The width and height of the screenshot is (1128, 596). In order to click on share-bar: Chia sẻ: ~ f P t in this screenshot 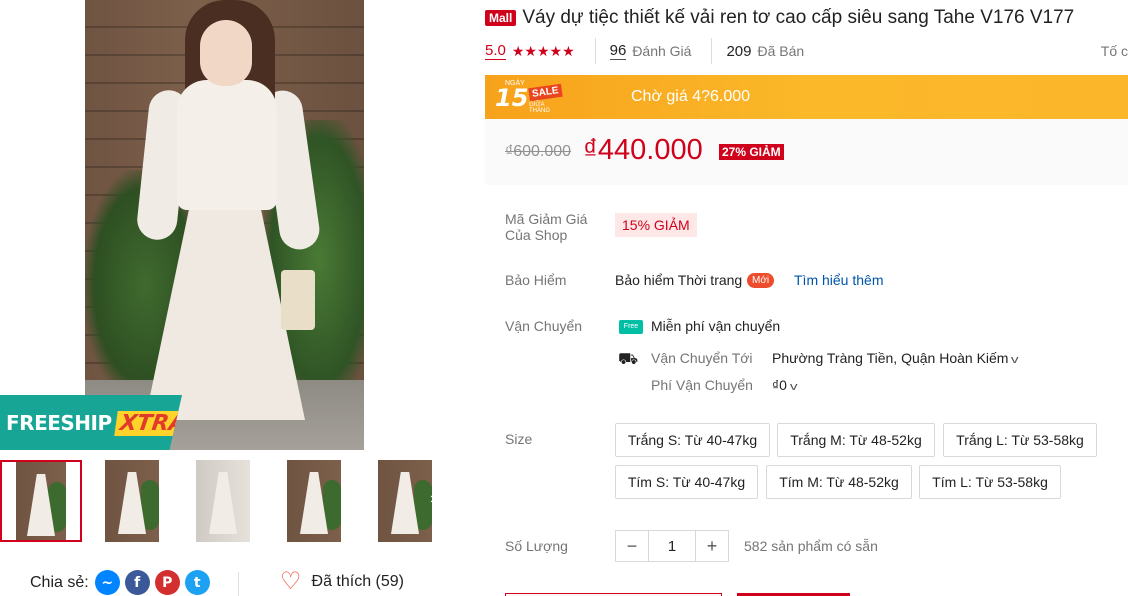, I will do `click(120, 582)`.